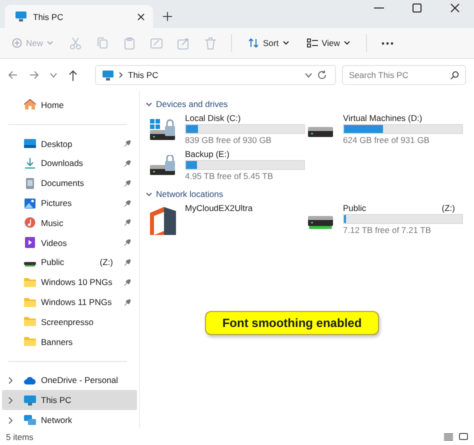 The image size is (474, 445). What do you see at coordinates (30, 242) in the screenshot?
I see `video-icon` at bounding box center [30, 242].